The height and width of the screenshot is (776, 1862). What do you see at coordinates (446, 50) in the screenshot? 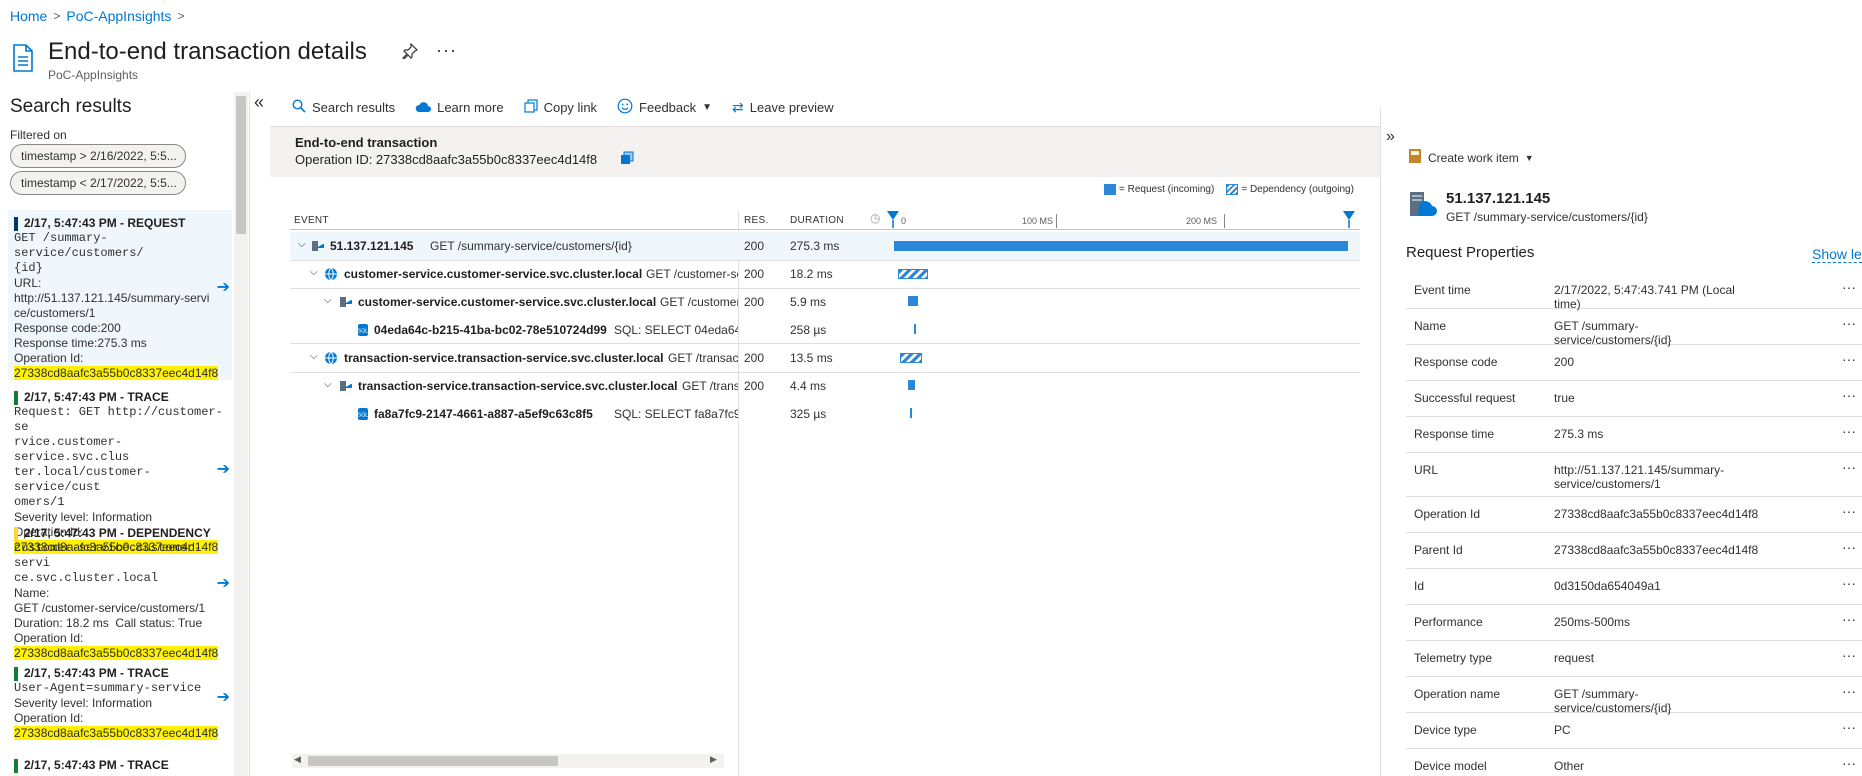
I see `more-options-button: ···` at bounding box center [446, 50].